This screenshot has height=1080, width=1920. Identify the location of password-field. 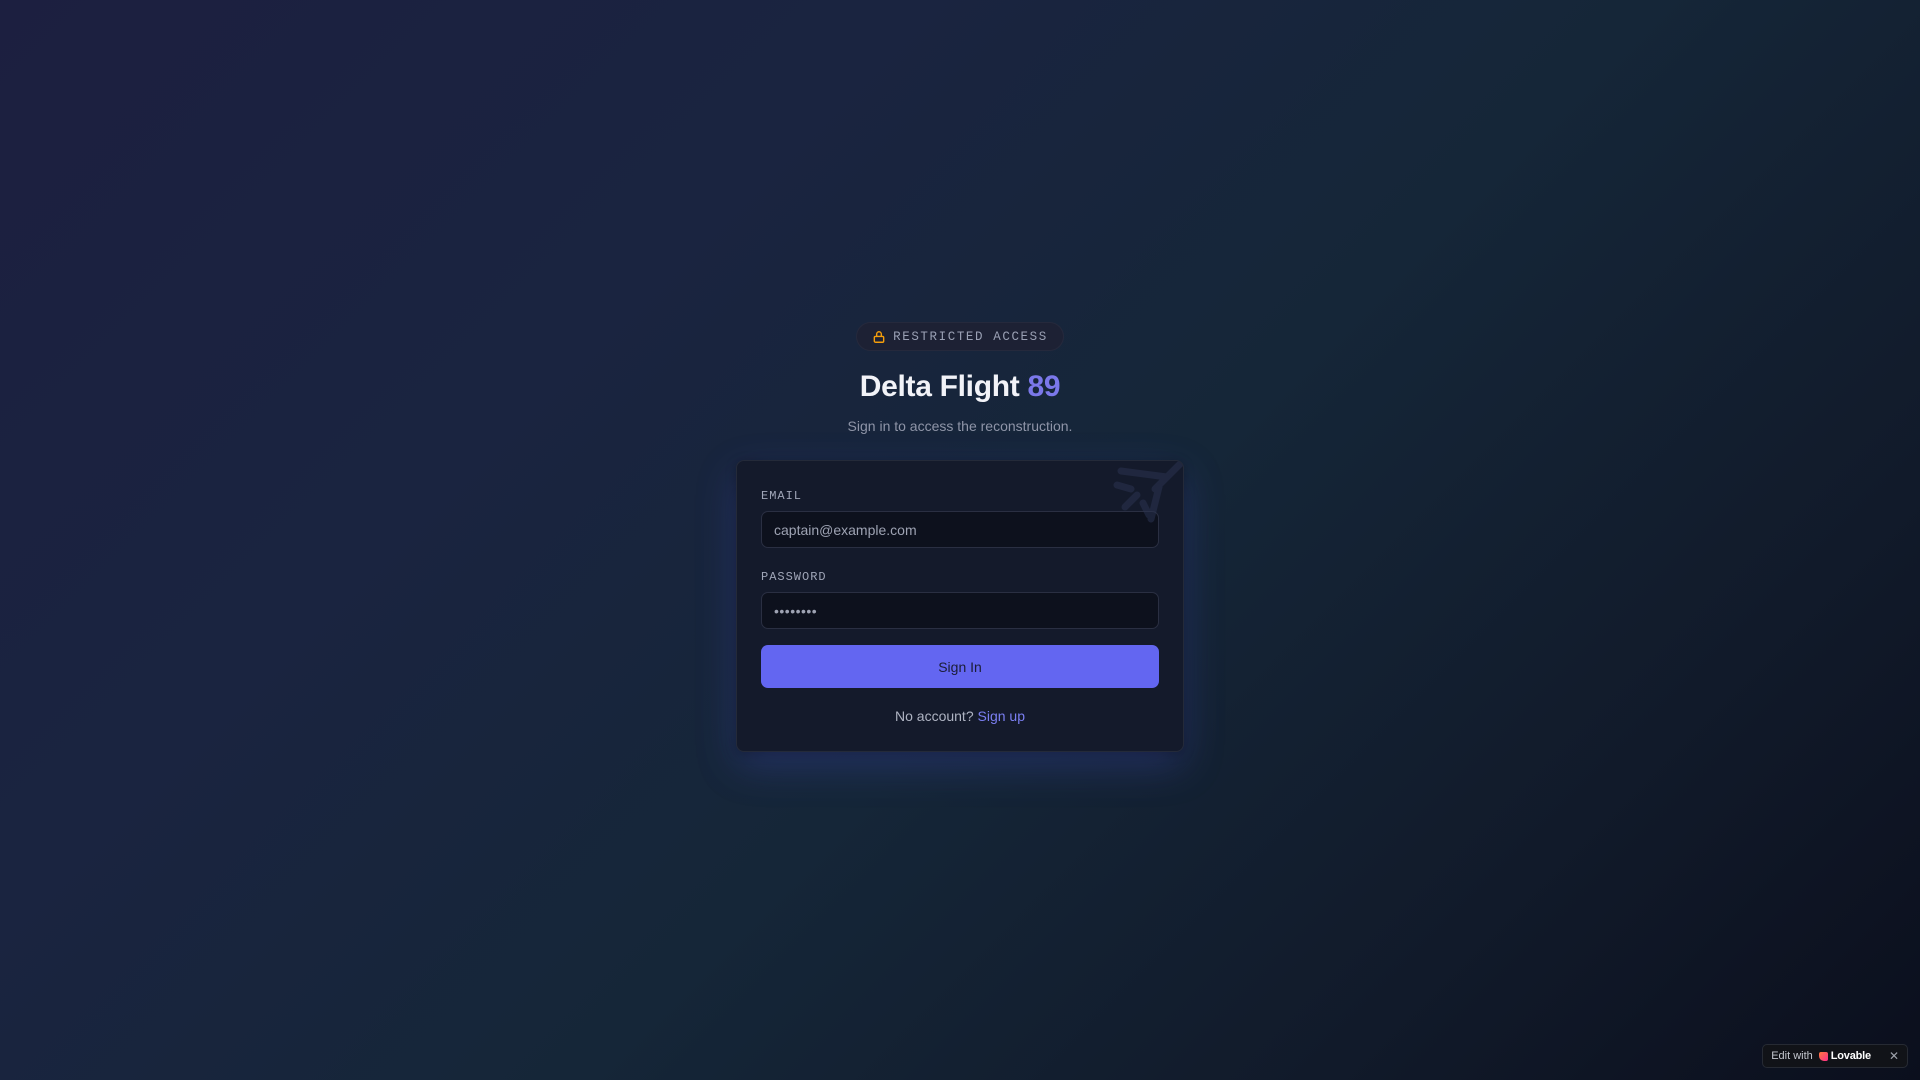
(960, 610).